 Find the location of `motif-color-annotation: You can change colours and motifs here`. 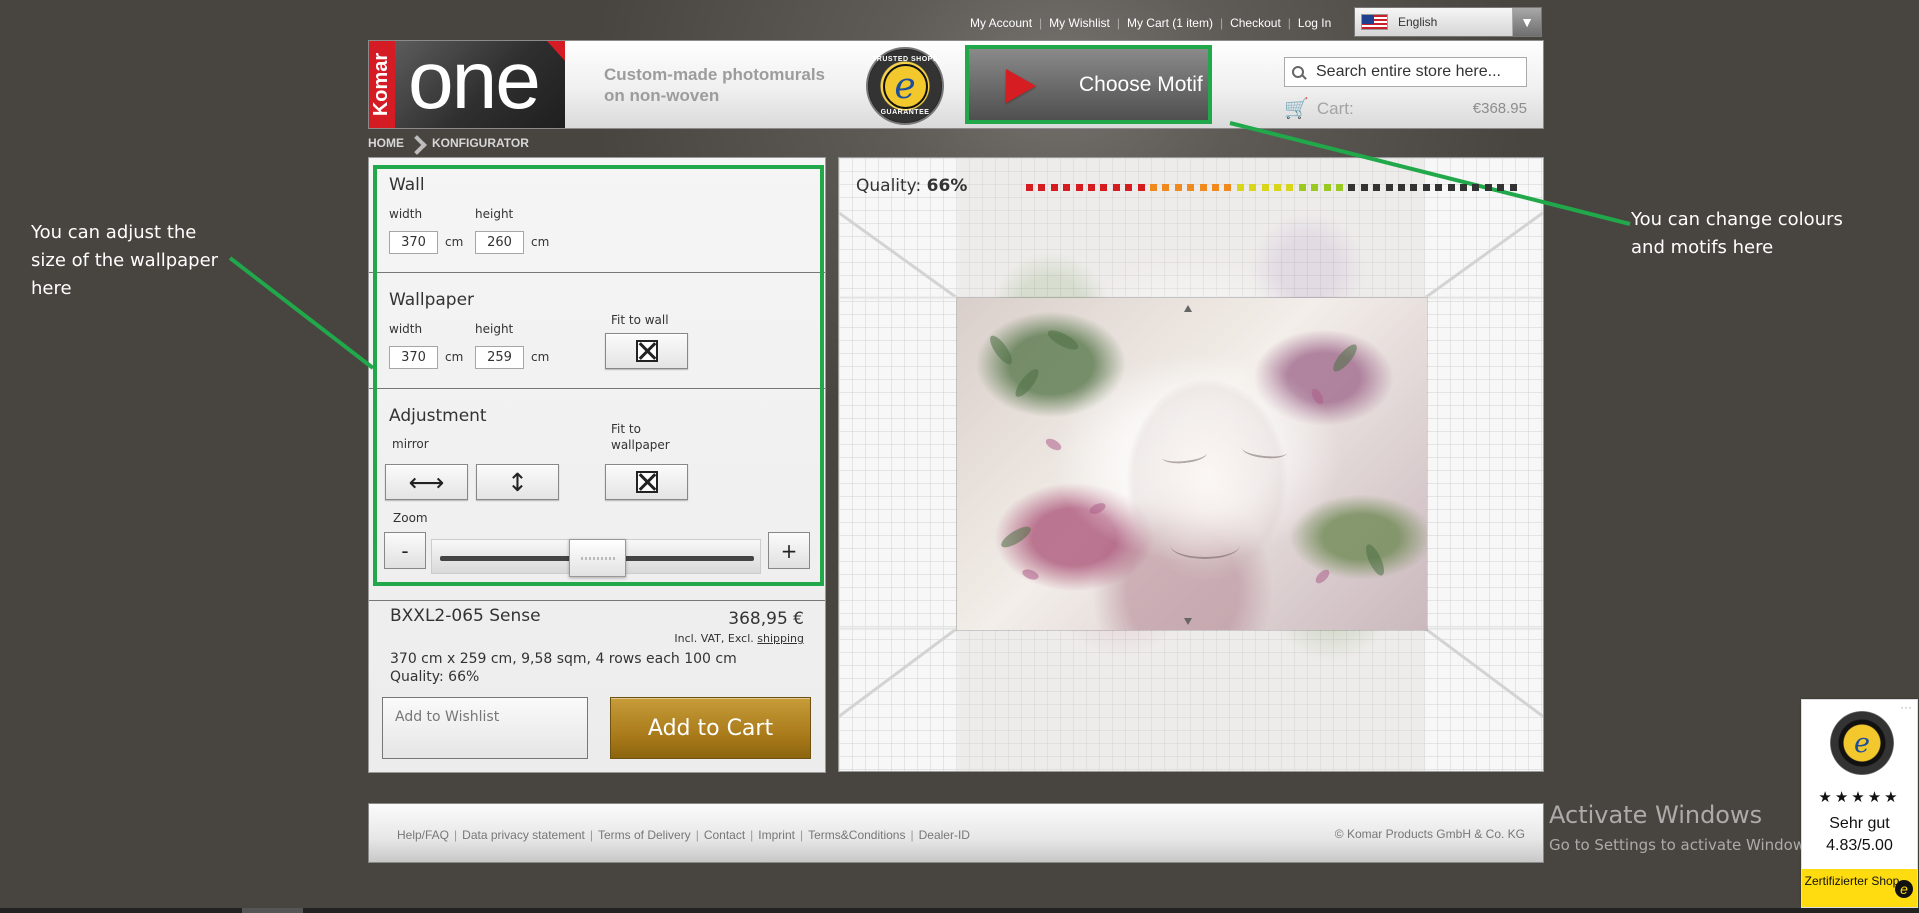

motif-color-annotation: You can change colours and motifs here is located at coordinates (1737, 233).